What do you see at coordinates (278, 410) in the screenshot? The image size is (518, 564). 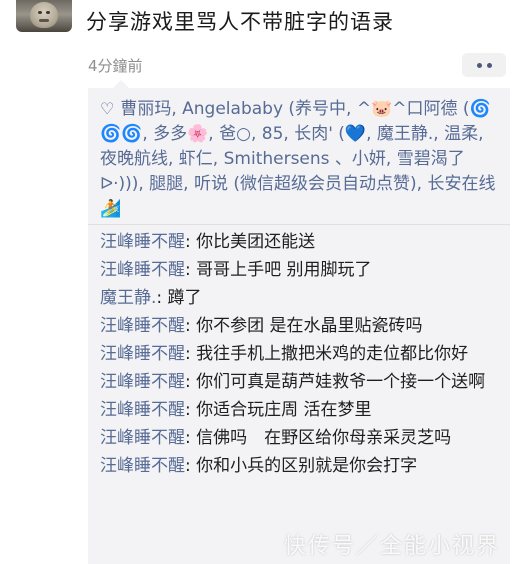 I see `comment-text: : 你适合玩庄周 活在梦里` at bounding box center [278, 410].